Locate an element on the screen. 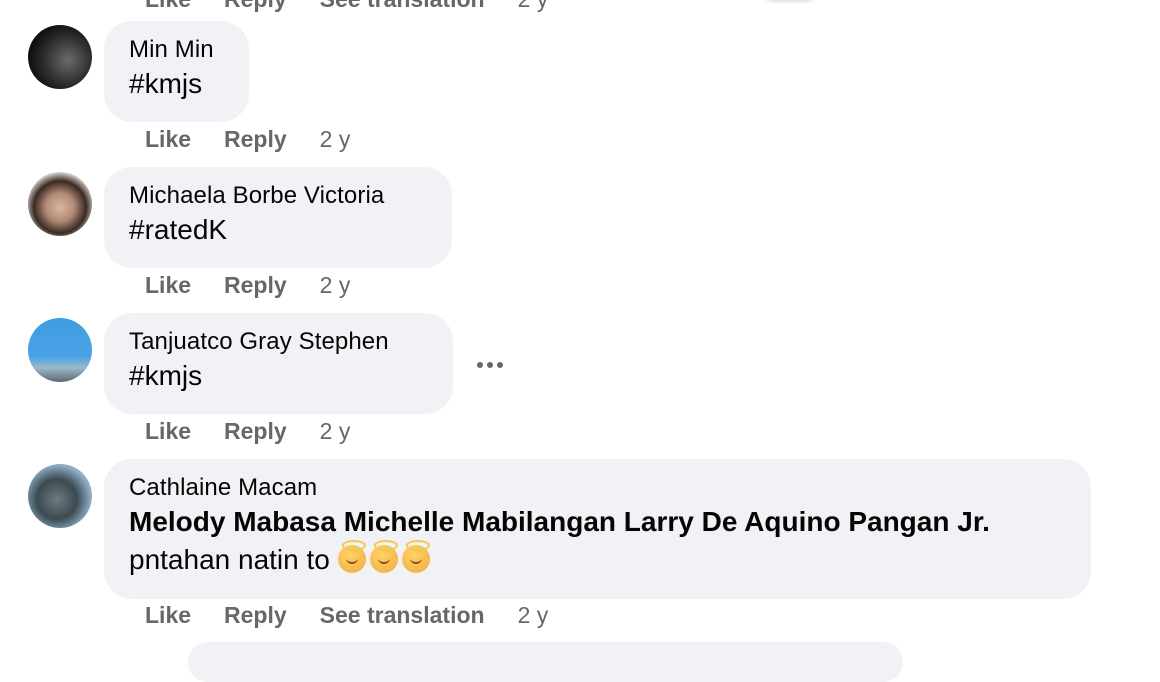 Image resolution: width=1160 pixels, height=682 pixels. comment-author: Michaela Borbe Victoria is located at coordinates (278, 196).